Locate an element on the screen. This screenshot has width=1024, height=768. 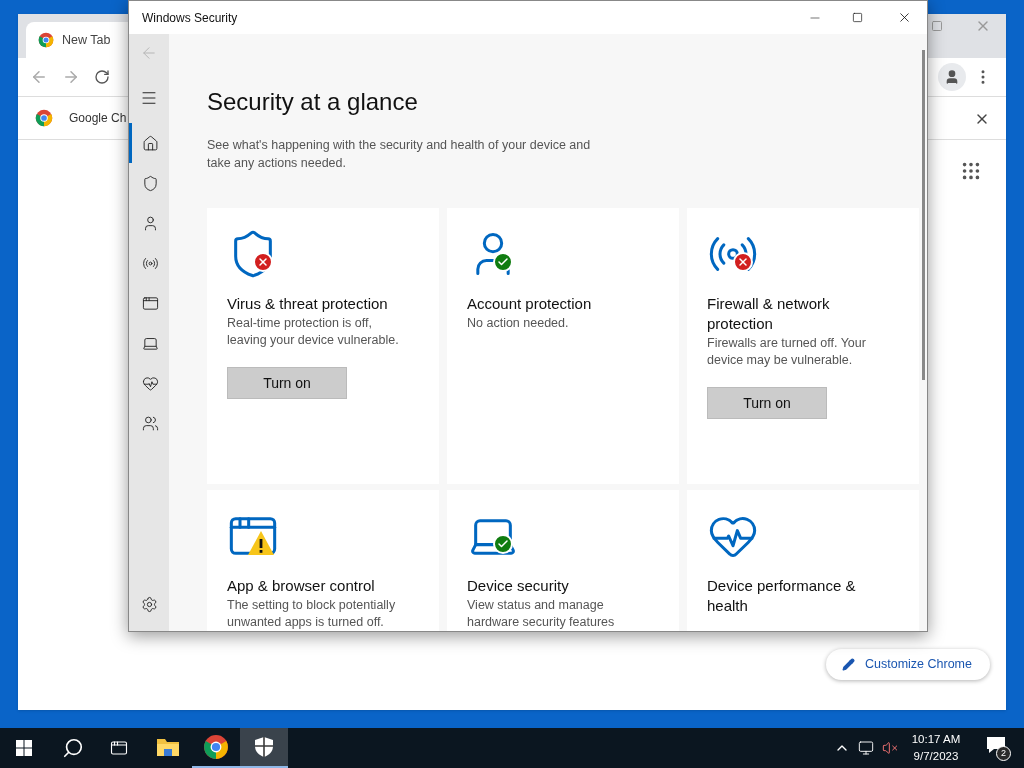
status-card: Virus & threat protection Real-time protection is off, leaving your device vulnerable. Turn on is located at coordinates (323, 346).